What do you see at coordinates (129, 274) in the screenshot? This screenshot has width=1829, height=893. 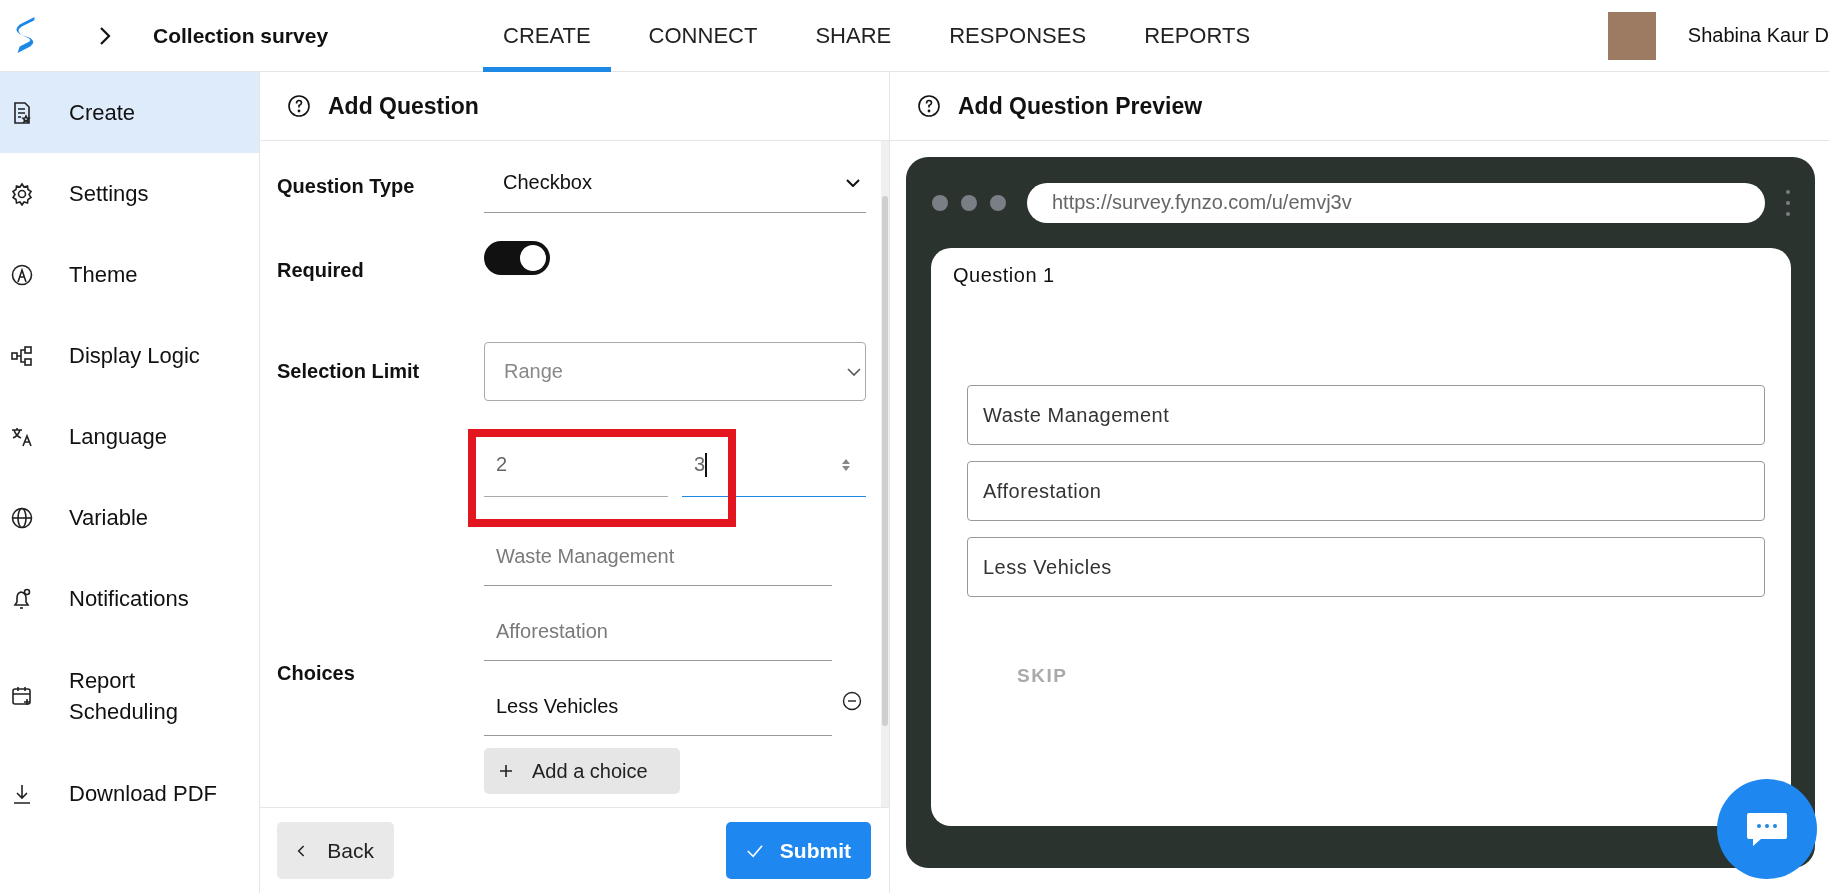 I see `sidebar-item: Theme` at bounding box center [129, 274].